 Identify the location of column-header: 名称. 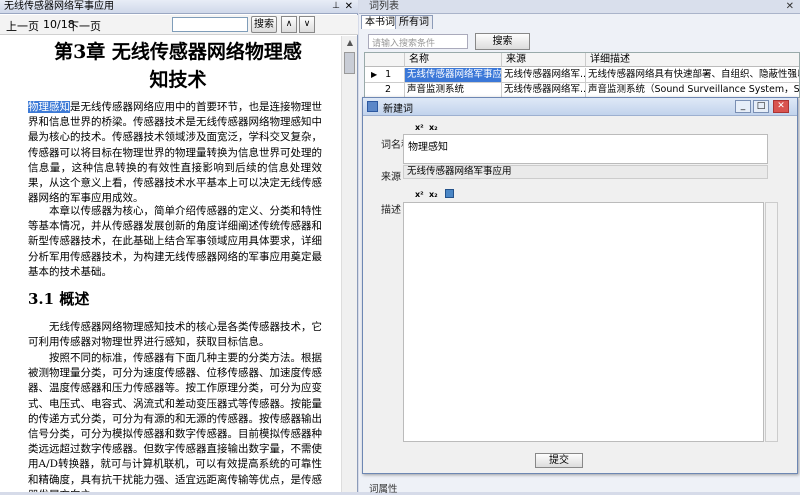
(453, 60).